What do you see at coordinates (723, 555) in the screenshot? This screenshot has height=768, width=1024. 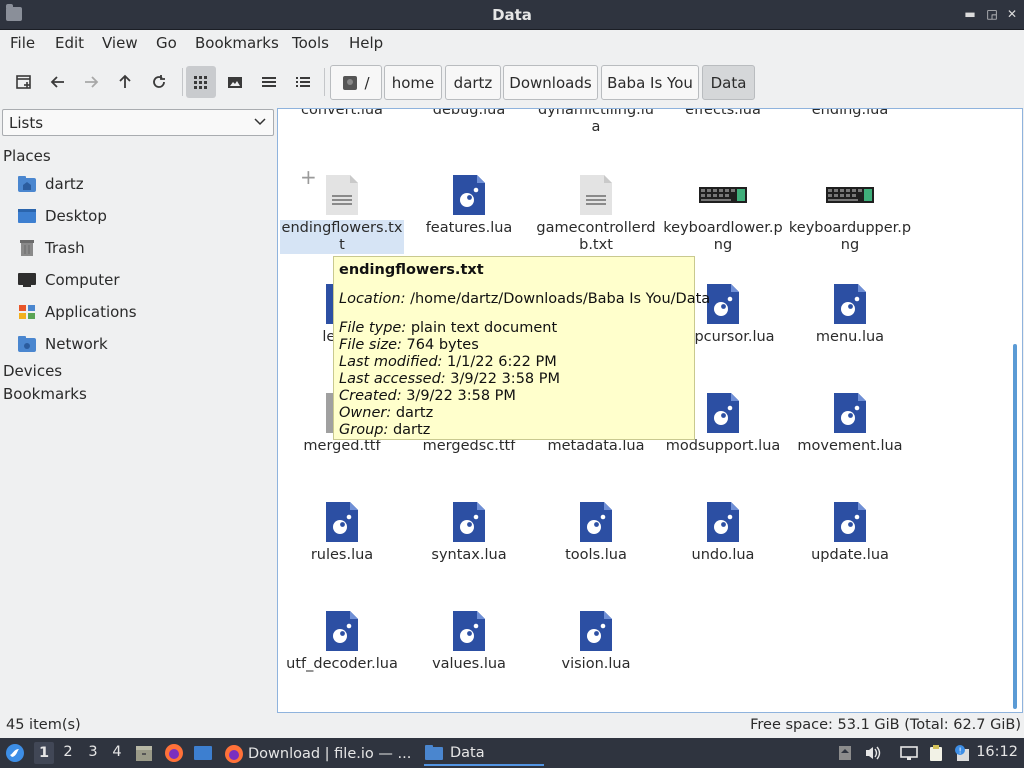 I see `file-name: undo.lua` at bounding box center [723, 555].